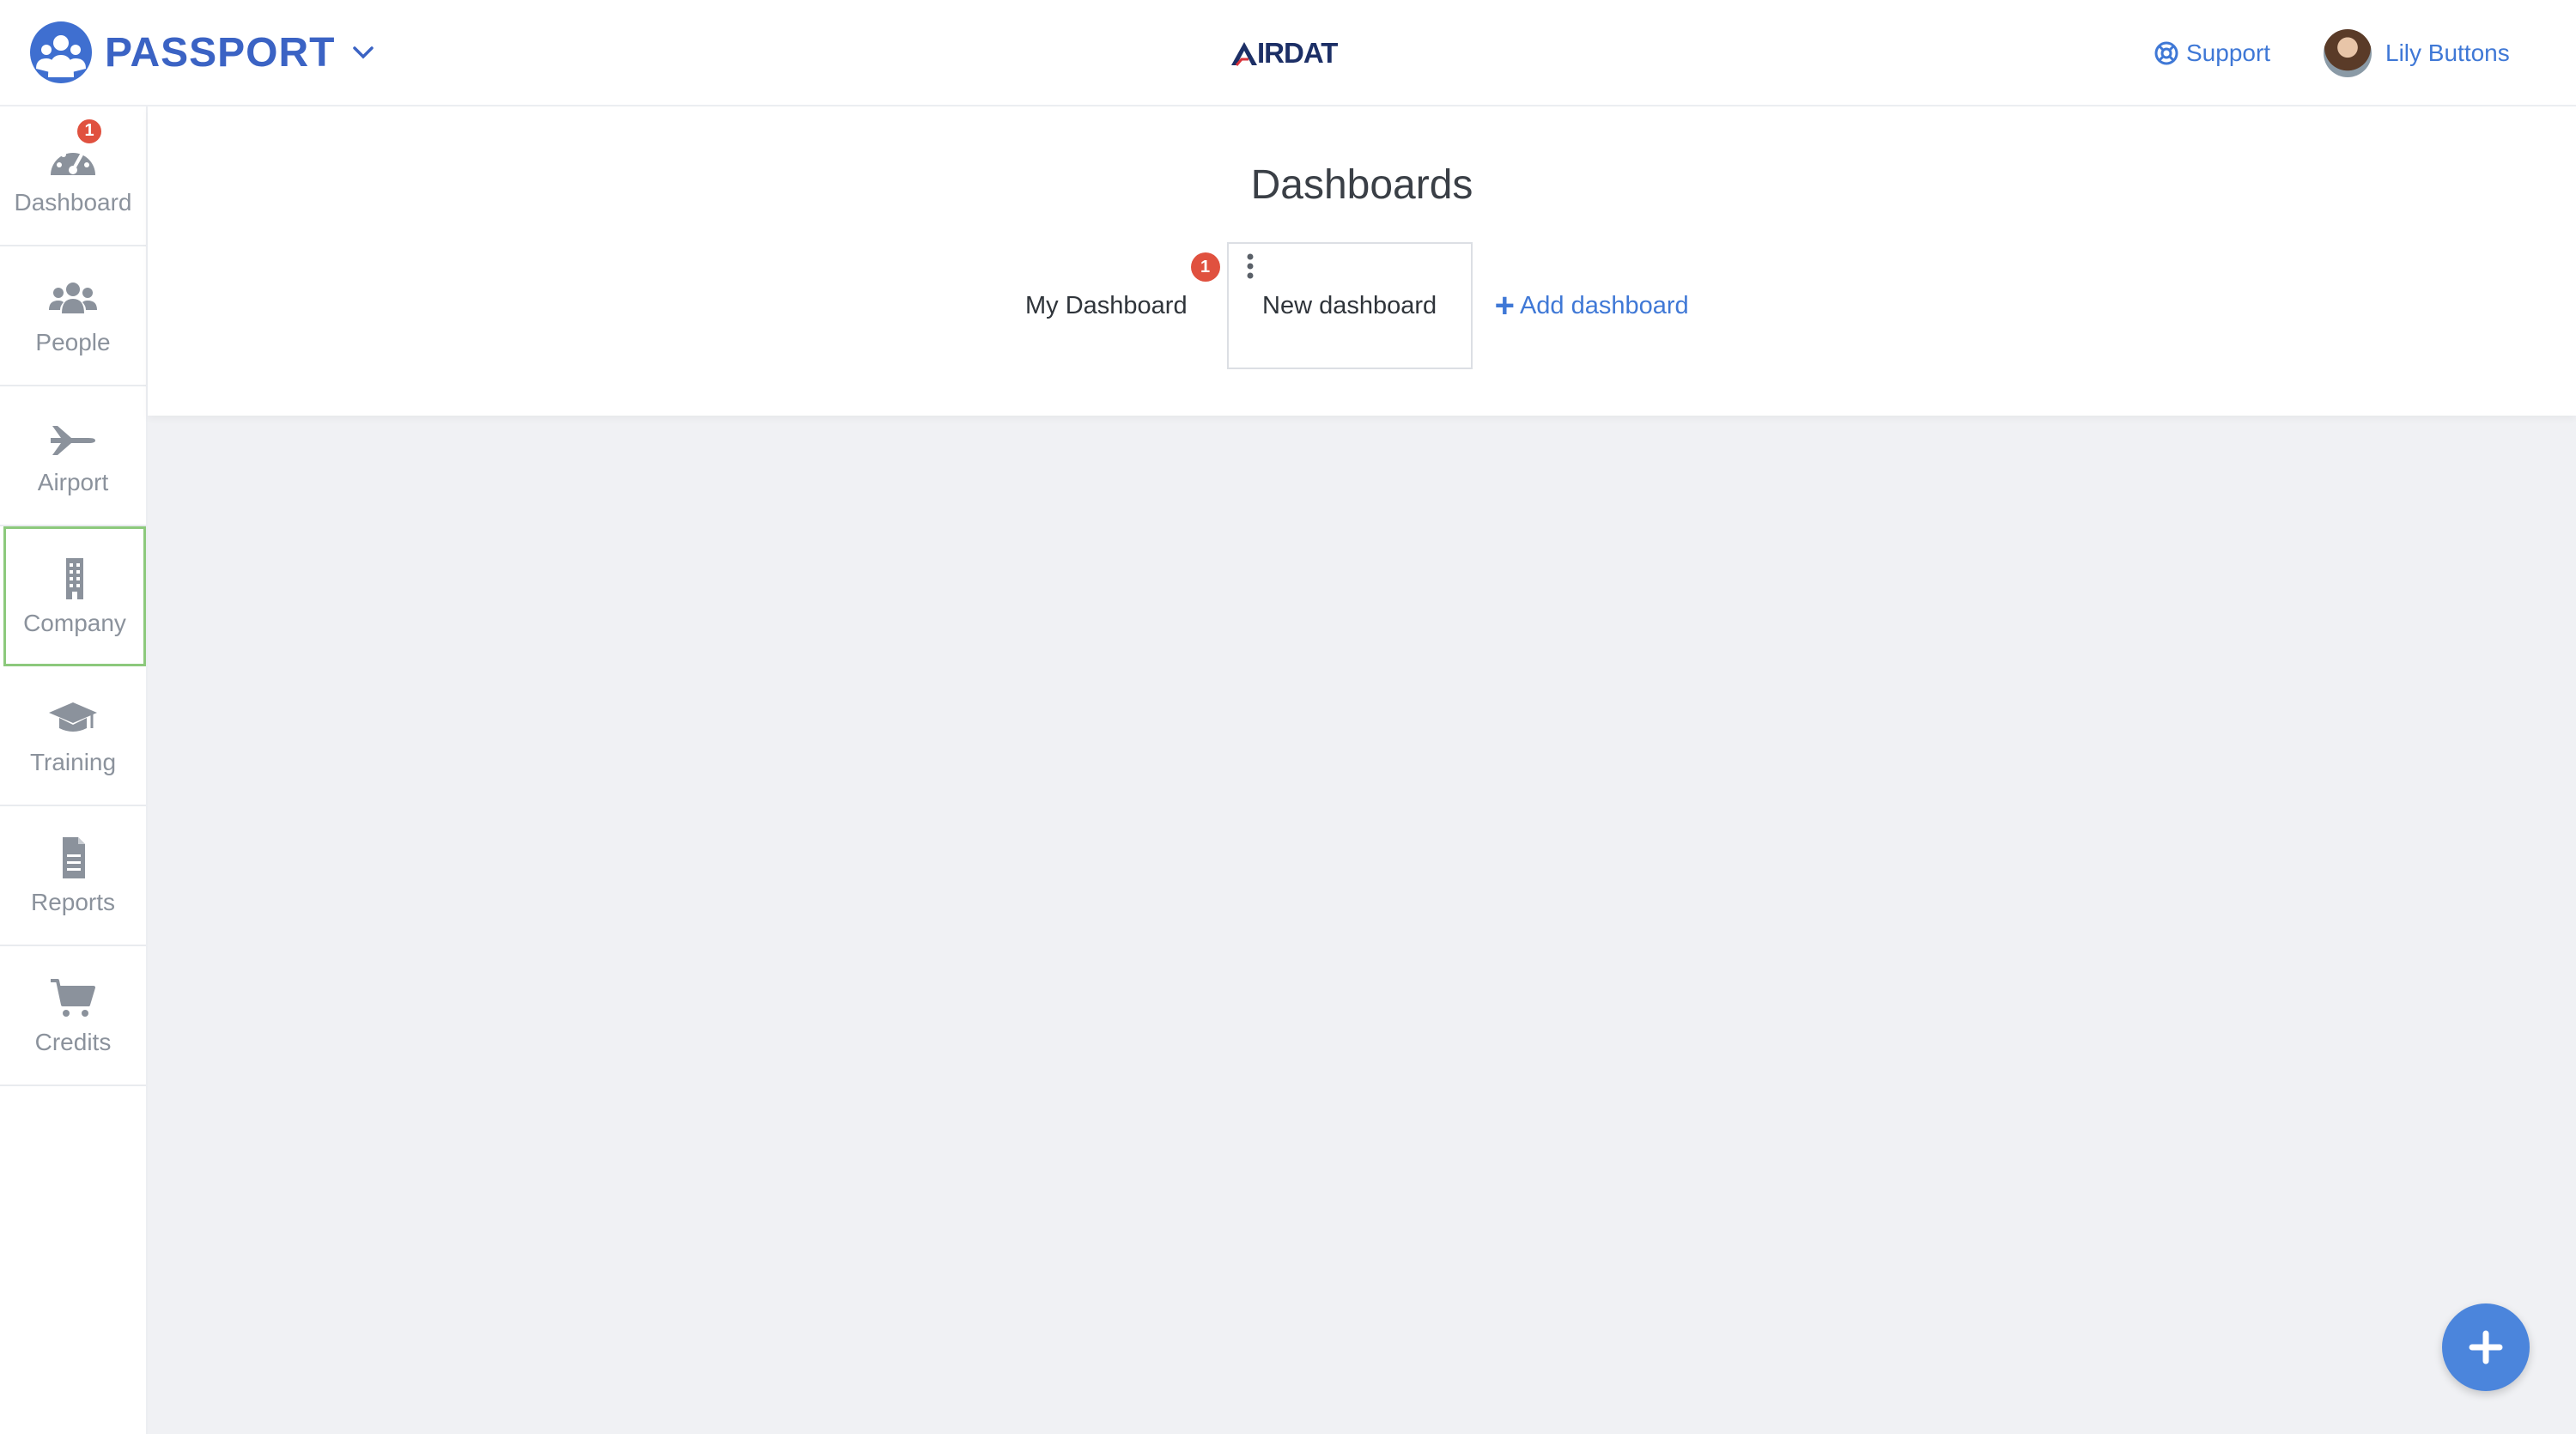 Image resolution: width=2576 pixels, height=1434 pixels. Describe the element at coordinates (2448, 53) in the screenshot. I see `user-name: Lily Buttons` at that location.